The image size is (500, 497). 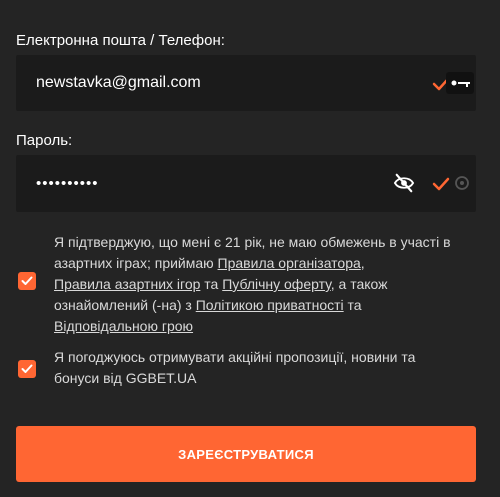 I want to click on password-manager-icon, so click(x=462, y=183).